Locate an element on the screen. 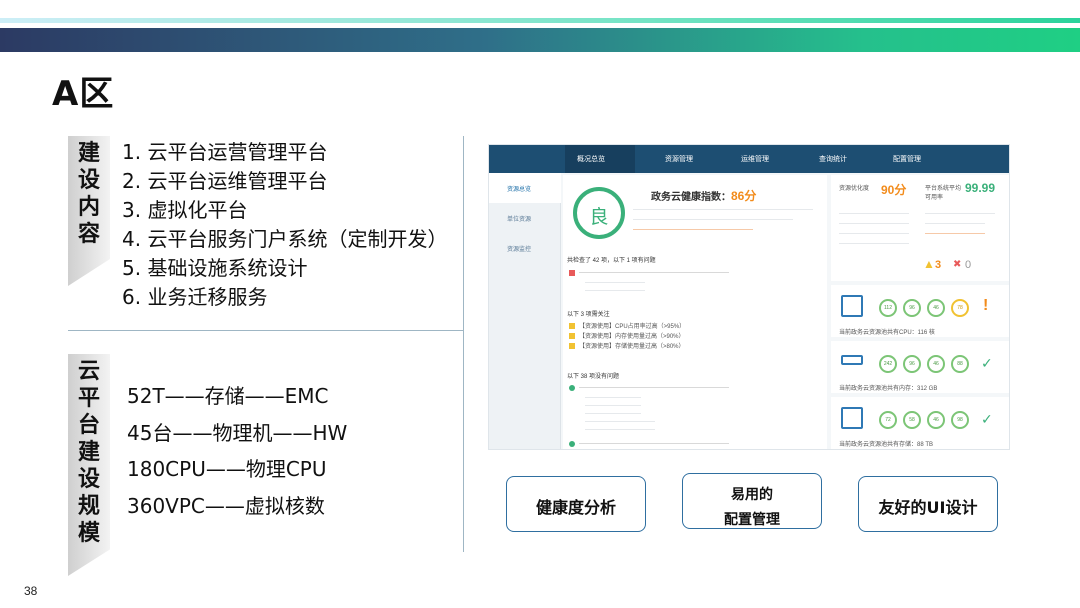  list-item: 1. 云平台运营管理平台 is located at coordinates (225, 152).